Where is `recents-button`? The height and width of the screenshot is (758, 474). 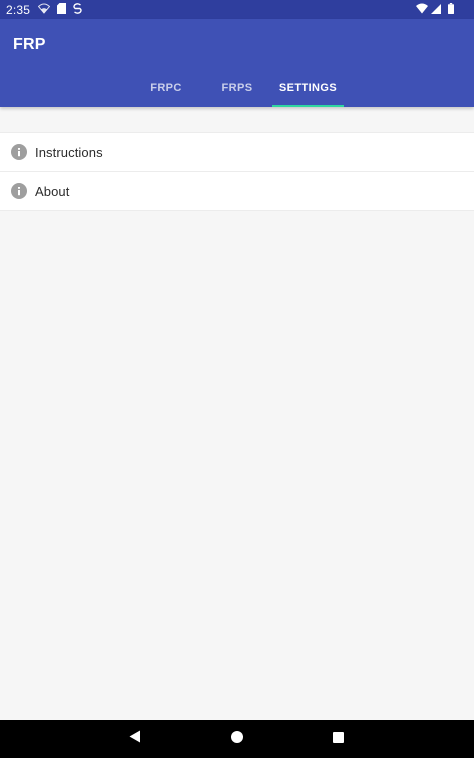
recents-button is located at coordinates (338, 739).